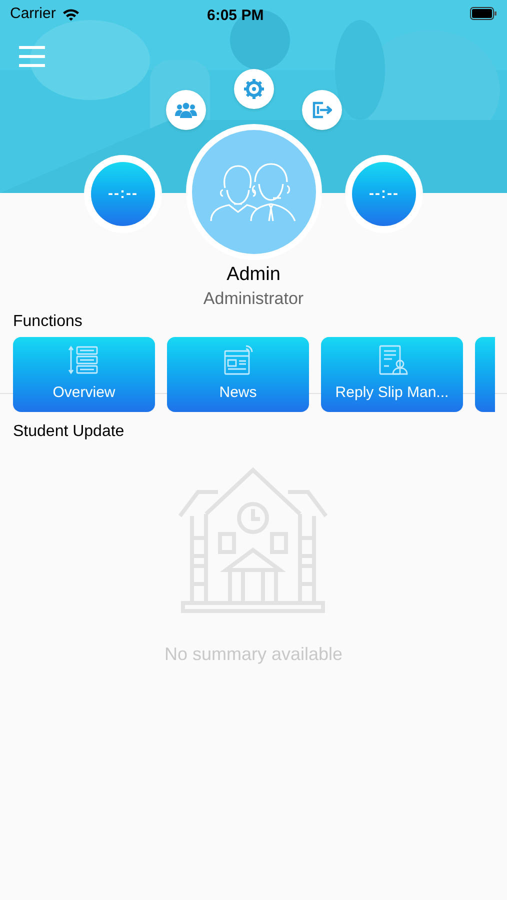 The height and width of the screenshot is (900, 507). I want to click on clock-time: 6:05 PM, so click(235, 16).